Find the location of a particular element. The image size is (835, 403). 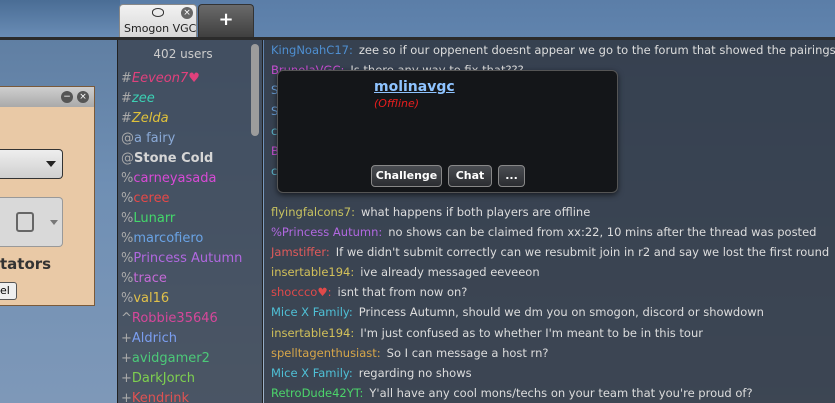

close-window-icon: × is located at coordinates (83, 97).